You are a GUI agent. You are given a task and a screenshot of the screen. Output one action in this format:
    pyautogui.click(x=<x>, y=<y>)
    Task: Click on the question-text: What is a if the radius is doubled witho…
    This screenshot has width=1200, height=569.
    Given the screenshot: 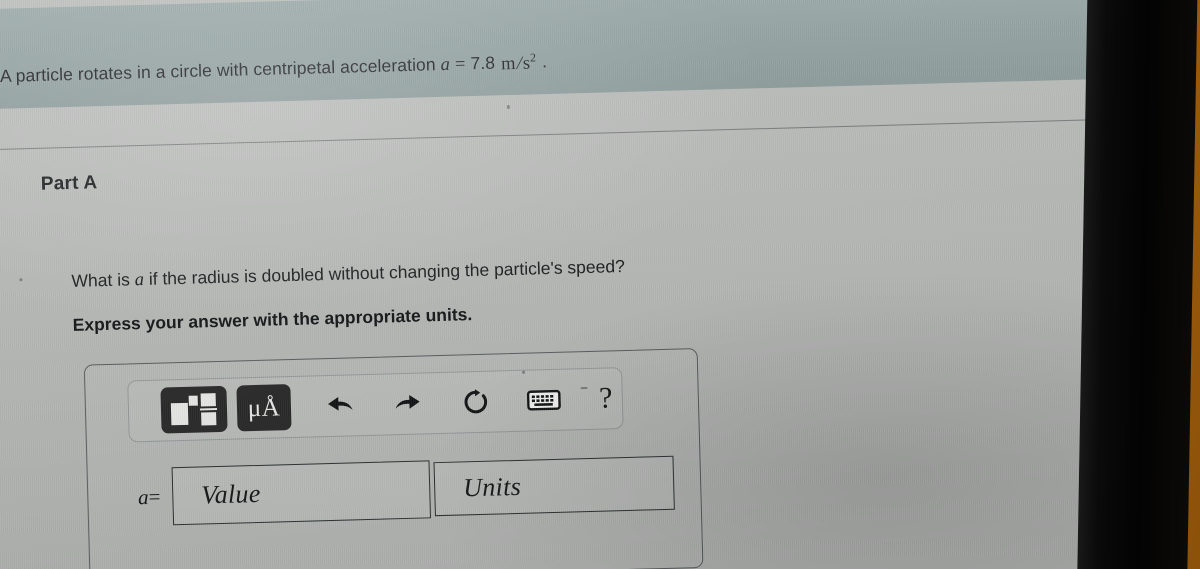 What is the action you would take?
    pyautogui.click(x=348, y=274)
    